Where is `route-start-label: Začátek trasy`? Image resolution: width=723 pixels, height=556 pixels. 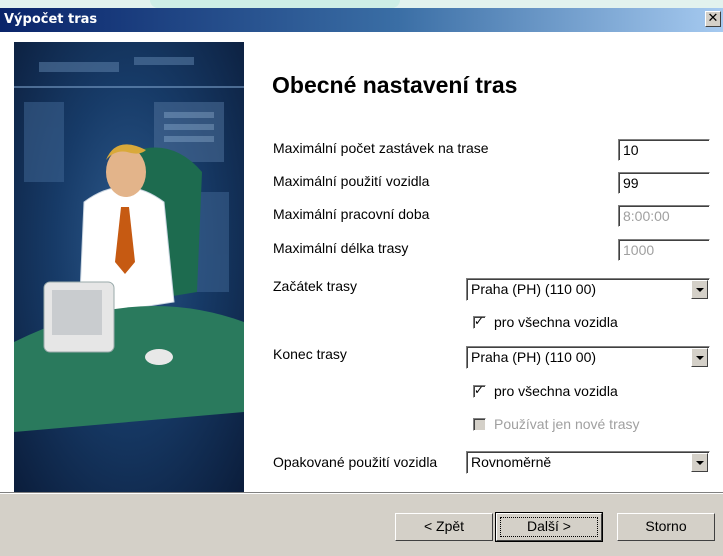 route-start-label: Začátek trasy is located at coordinates (315, 286).